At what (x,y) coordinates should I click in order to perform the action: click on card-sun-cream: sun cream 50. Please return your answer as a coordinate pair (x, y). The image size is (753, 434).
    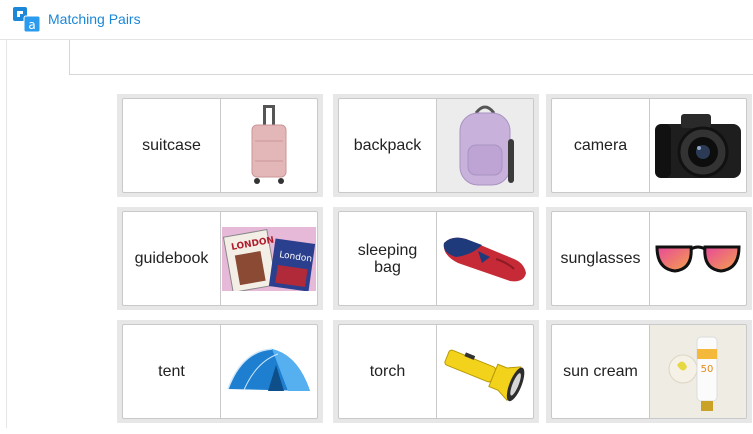
    Looking at the image, I should click on (649, 371).